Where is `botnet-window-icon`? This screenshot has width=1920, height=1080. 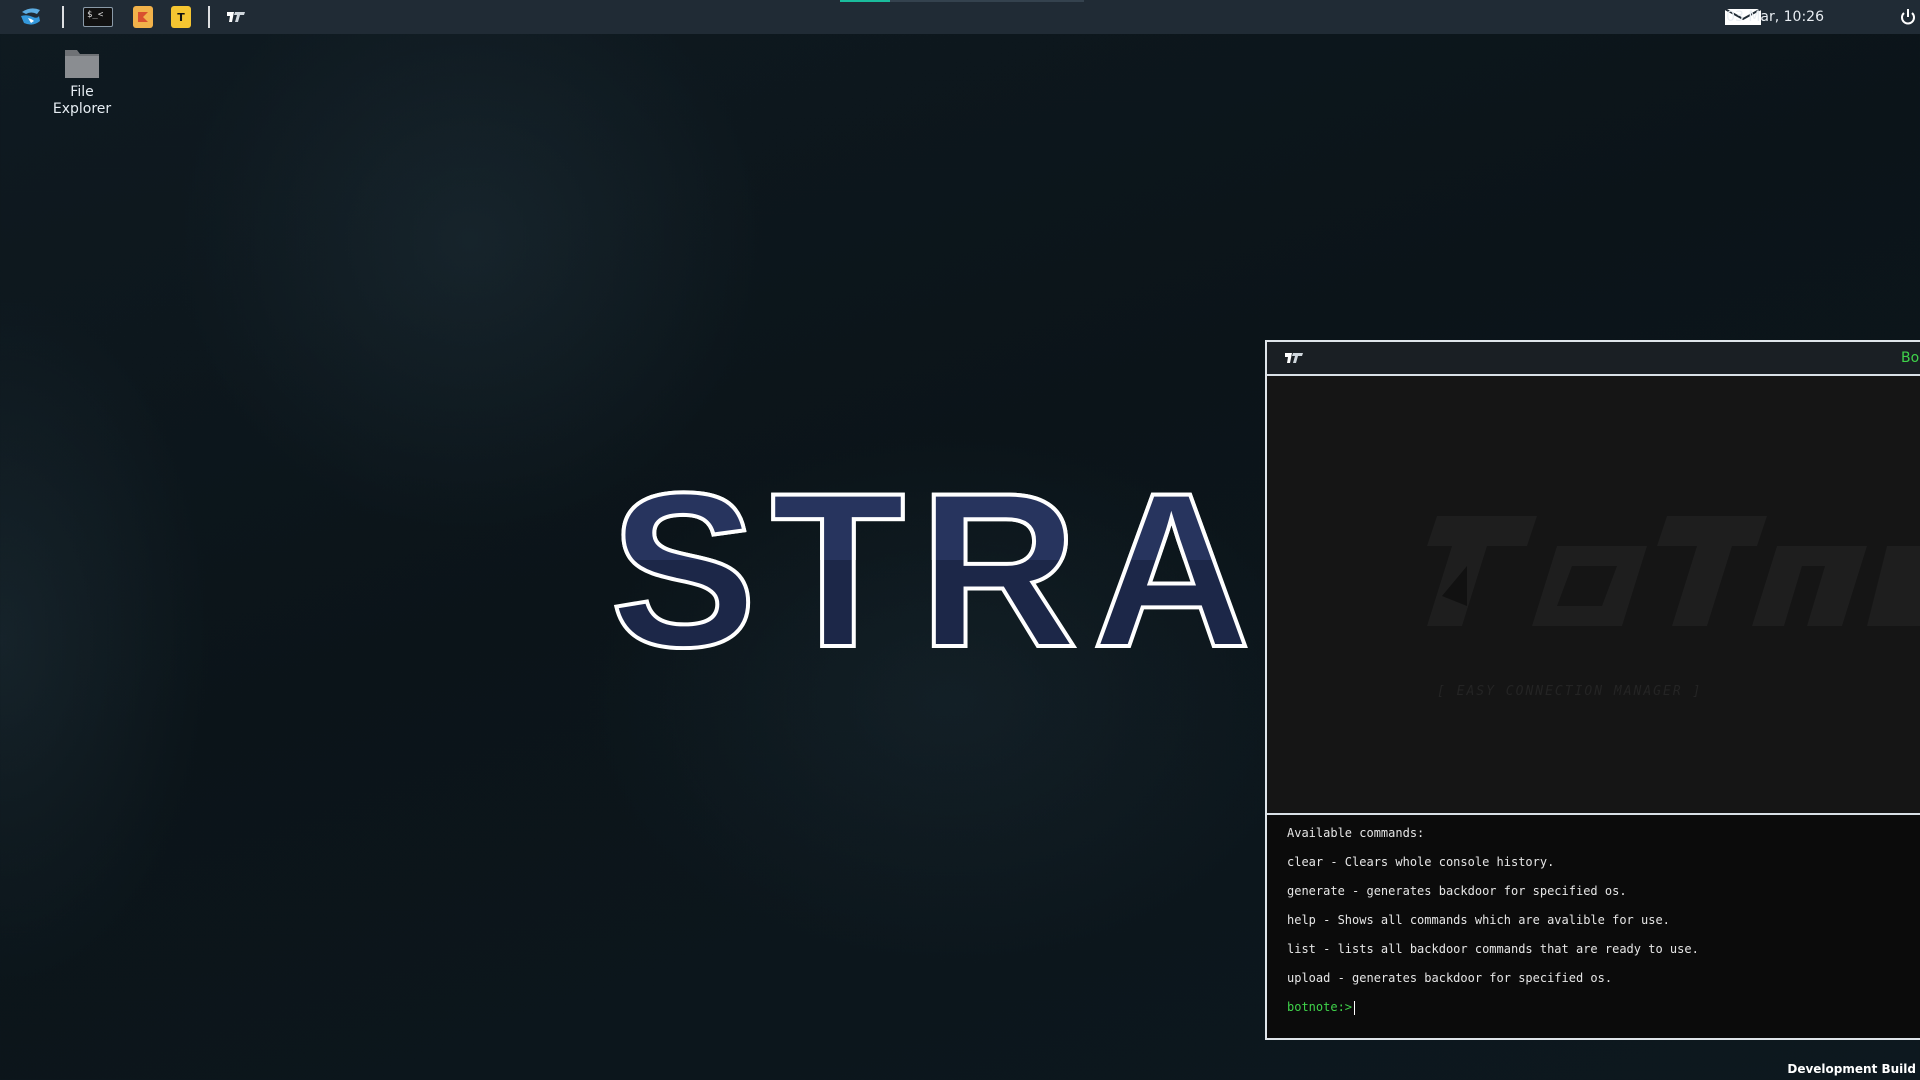
botnet-window-icon is located at coordinates (1294, 358).